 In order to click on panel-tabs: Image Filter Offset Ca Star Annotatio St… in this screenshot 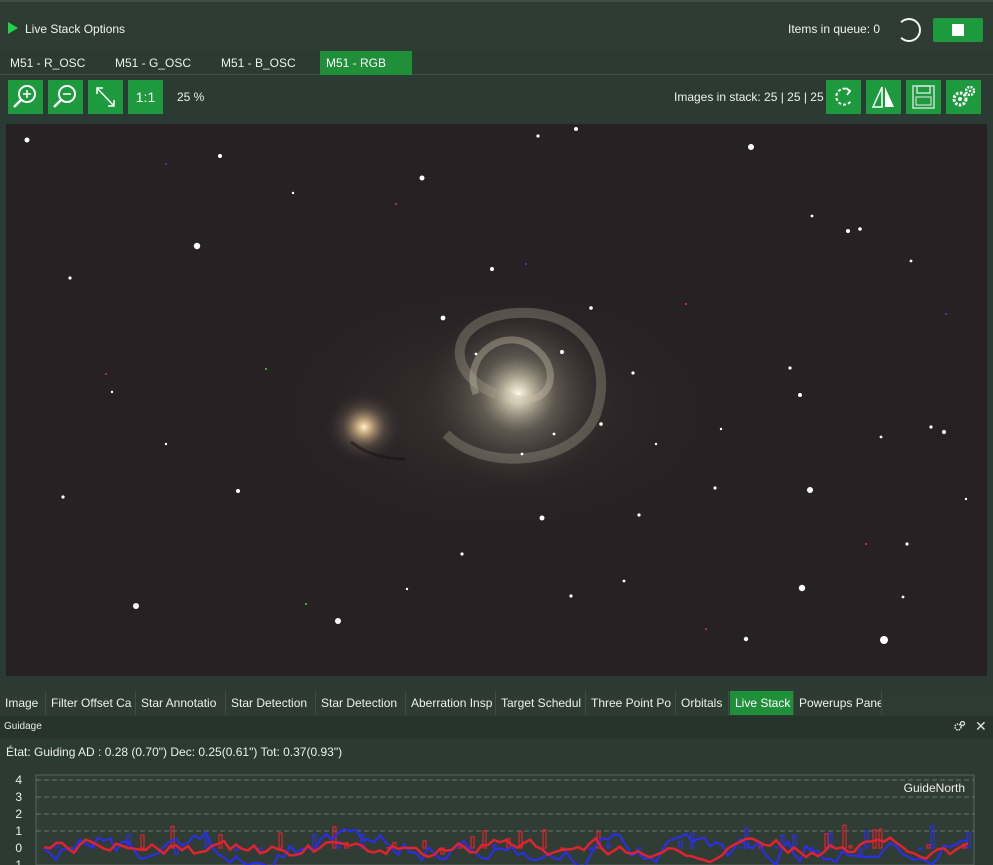, I will do `click(496, 703)`.